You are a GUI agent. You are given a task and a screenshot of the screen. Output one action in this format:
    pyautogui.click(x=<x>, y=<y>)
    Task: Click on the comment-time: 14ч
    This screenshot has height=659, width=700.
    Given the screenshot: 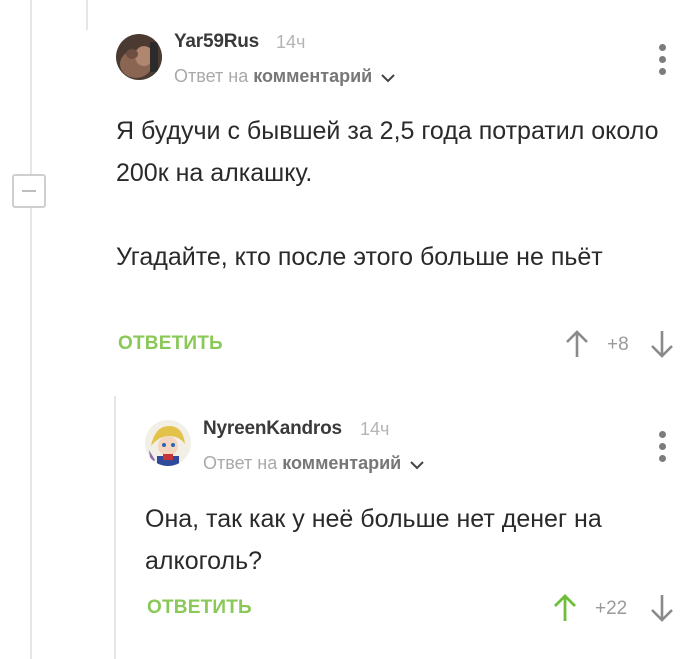 What is the action you would take?
    pyautogui.click(x=375, y=429)
    